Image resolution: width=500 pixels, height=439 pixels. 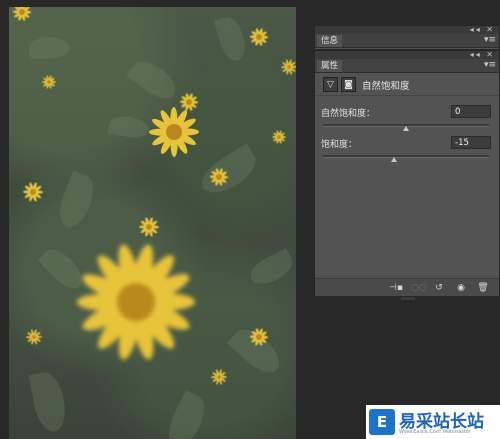 What do you see at coordinates (393, 159) in the screenshot?
I see `saturation-slider-thumb` at bounding box center [393, 159].